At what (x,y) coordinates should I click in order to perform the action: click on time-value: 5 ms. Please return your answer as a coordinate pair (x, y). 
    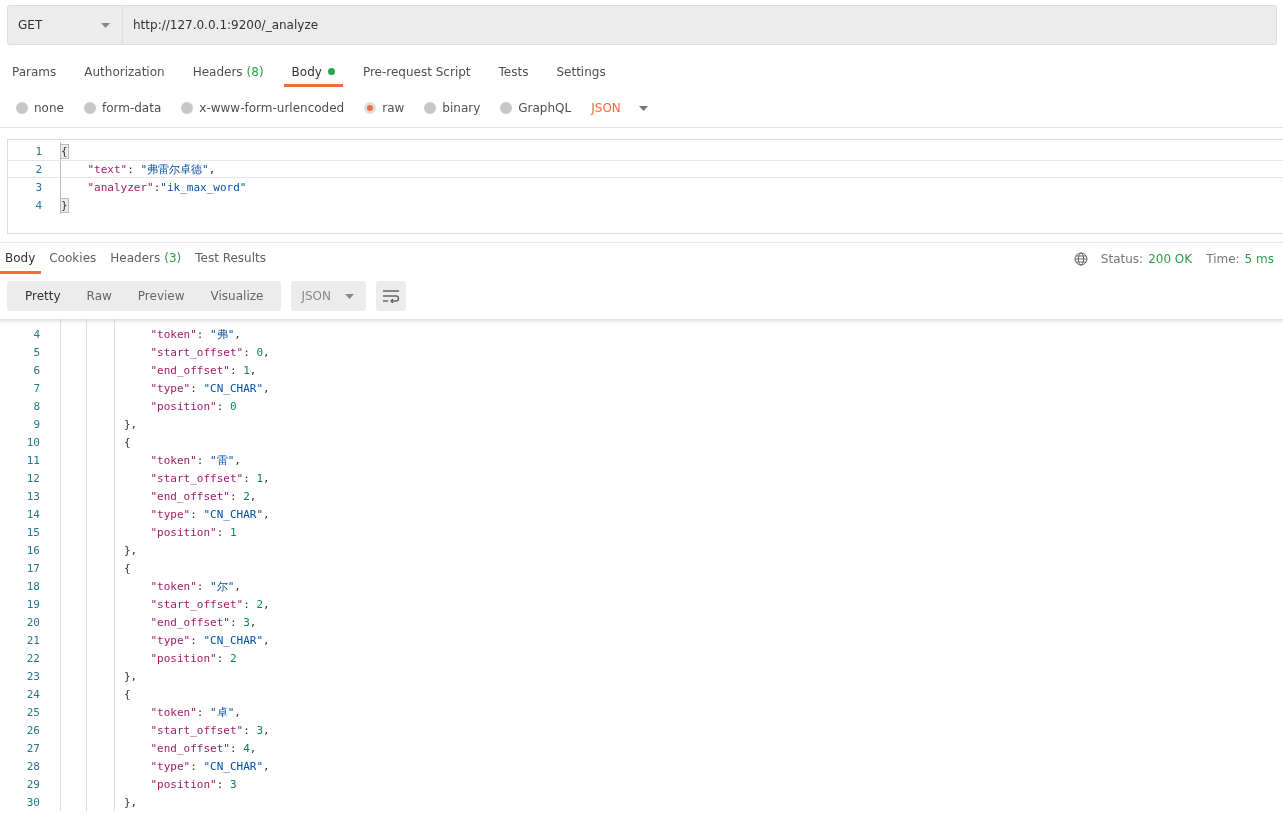
    Looking at the image, I should click on (1259, 259).